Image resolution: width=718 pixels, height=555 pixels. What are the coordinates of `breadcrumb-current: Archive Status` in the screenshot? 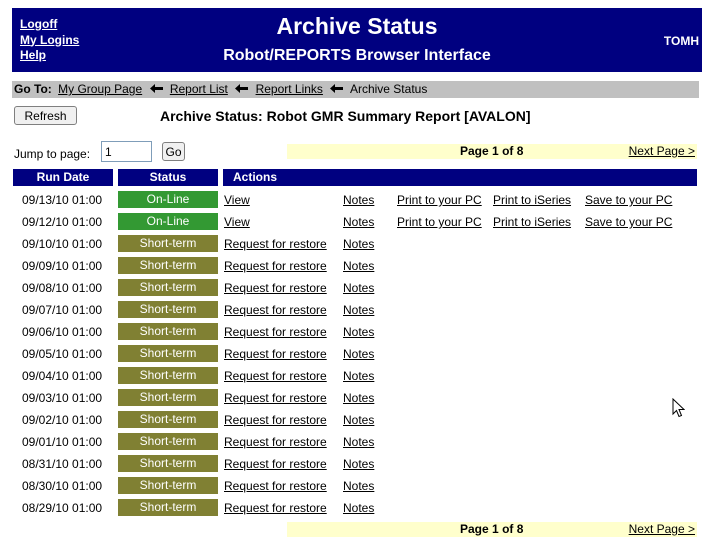 It's located at (388, 89).